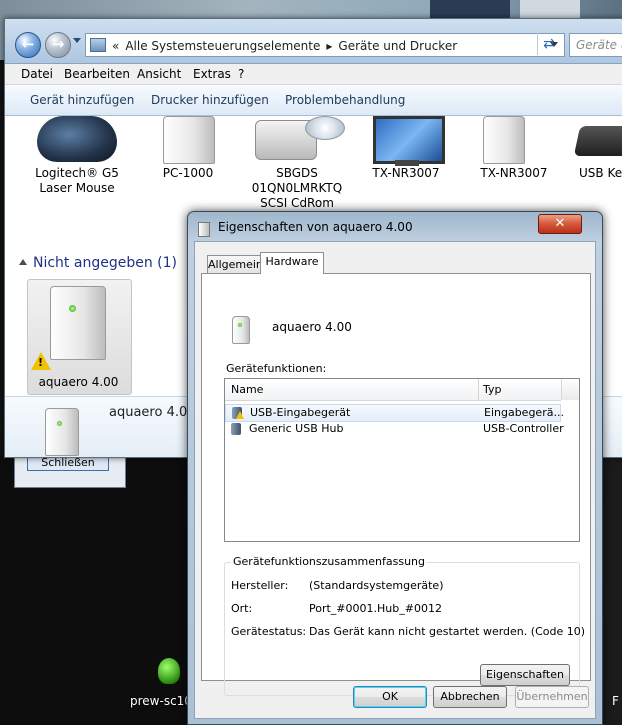 The image size is (622, 725). Describe the element at coordinates (77, 188) in the screenshot. I see `device-label: Laser Mouse` at that location.